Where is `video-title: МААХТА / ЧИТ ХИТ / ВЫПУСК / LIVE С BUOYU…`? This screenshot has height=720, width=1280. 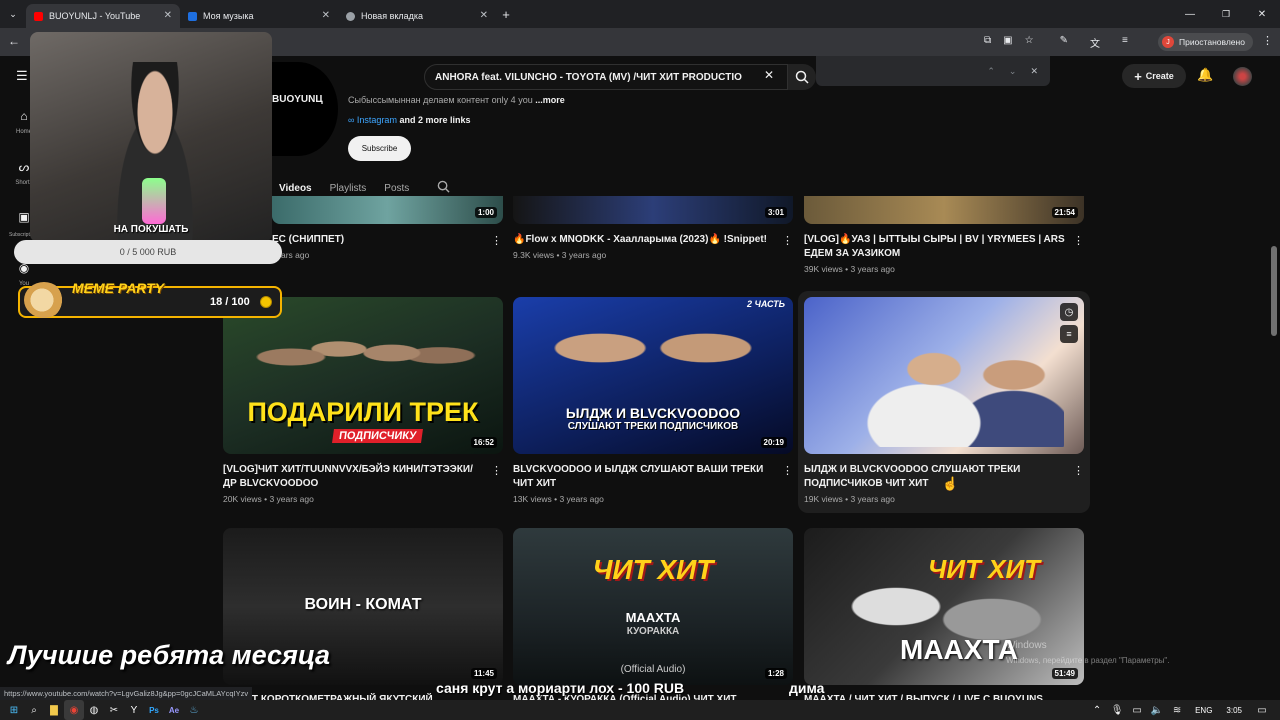
video-title: МААХТА / ЧИТ ХИТ / ВЫПУСК / LIVE С BUOYU… is located at coordinates (935, 696).